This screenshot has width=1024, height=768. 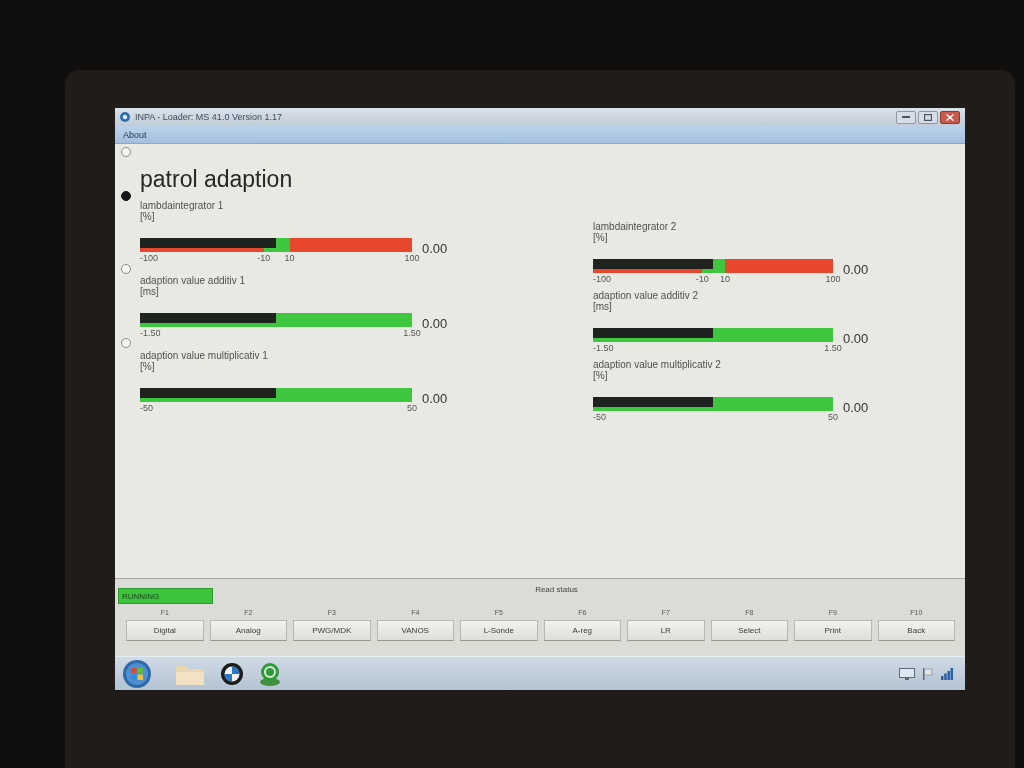 I want to click on close-icon, so click(x=950, y=117).